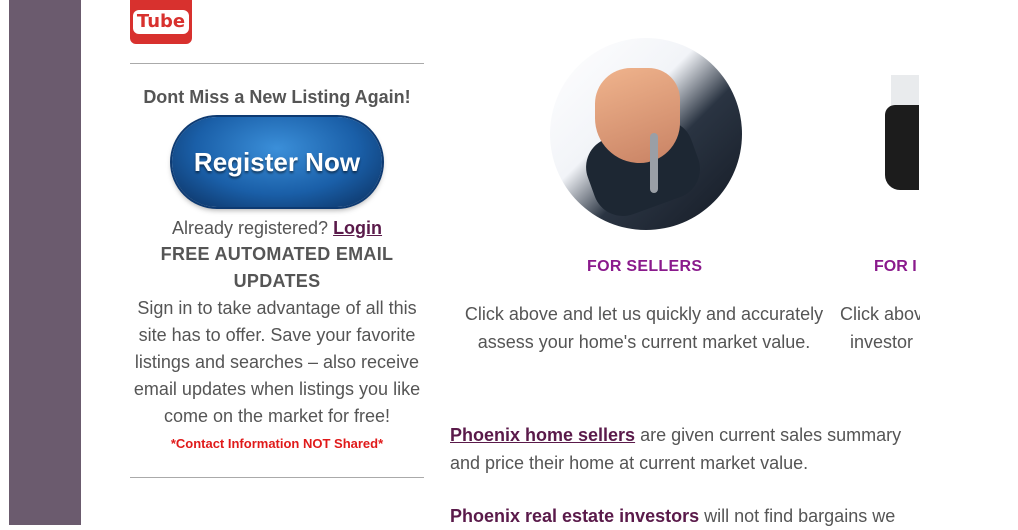 Image resolution: width=1018 pixels, height=530 pixels. What do you see at coordinates (644, 267) in the screenshot?
I see `for-sellers-title: FOR SELLERS` at bounding box center [644, 267].